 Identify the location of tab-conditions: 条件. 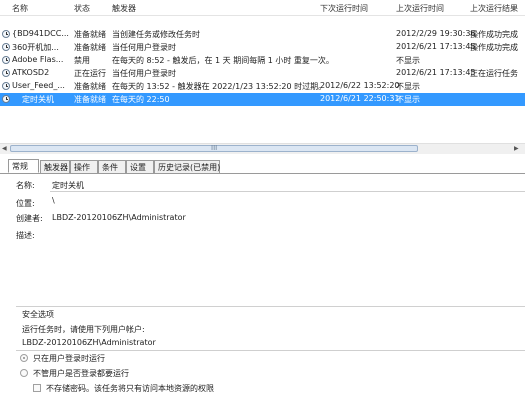
(112, 166).